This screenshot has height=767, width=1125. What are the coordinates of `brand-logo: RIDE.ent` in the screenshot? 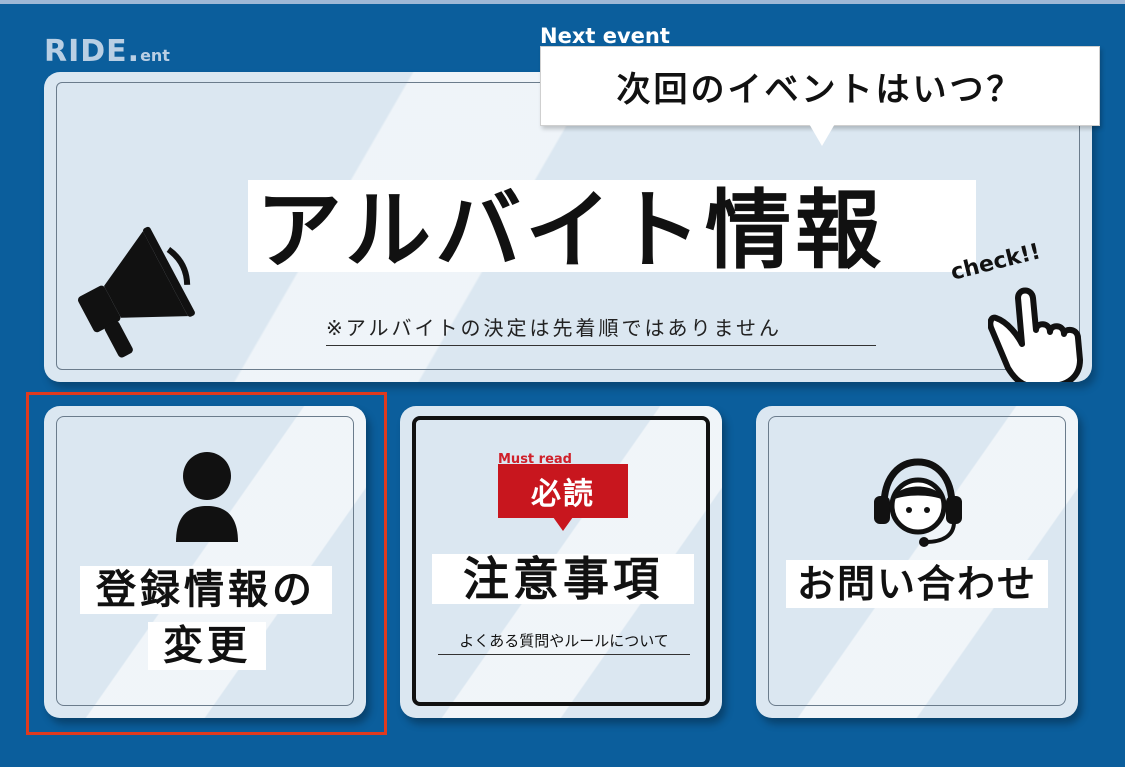 It's located at (107, 51).